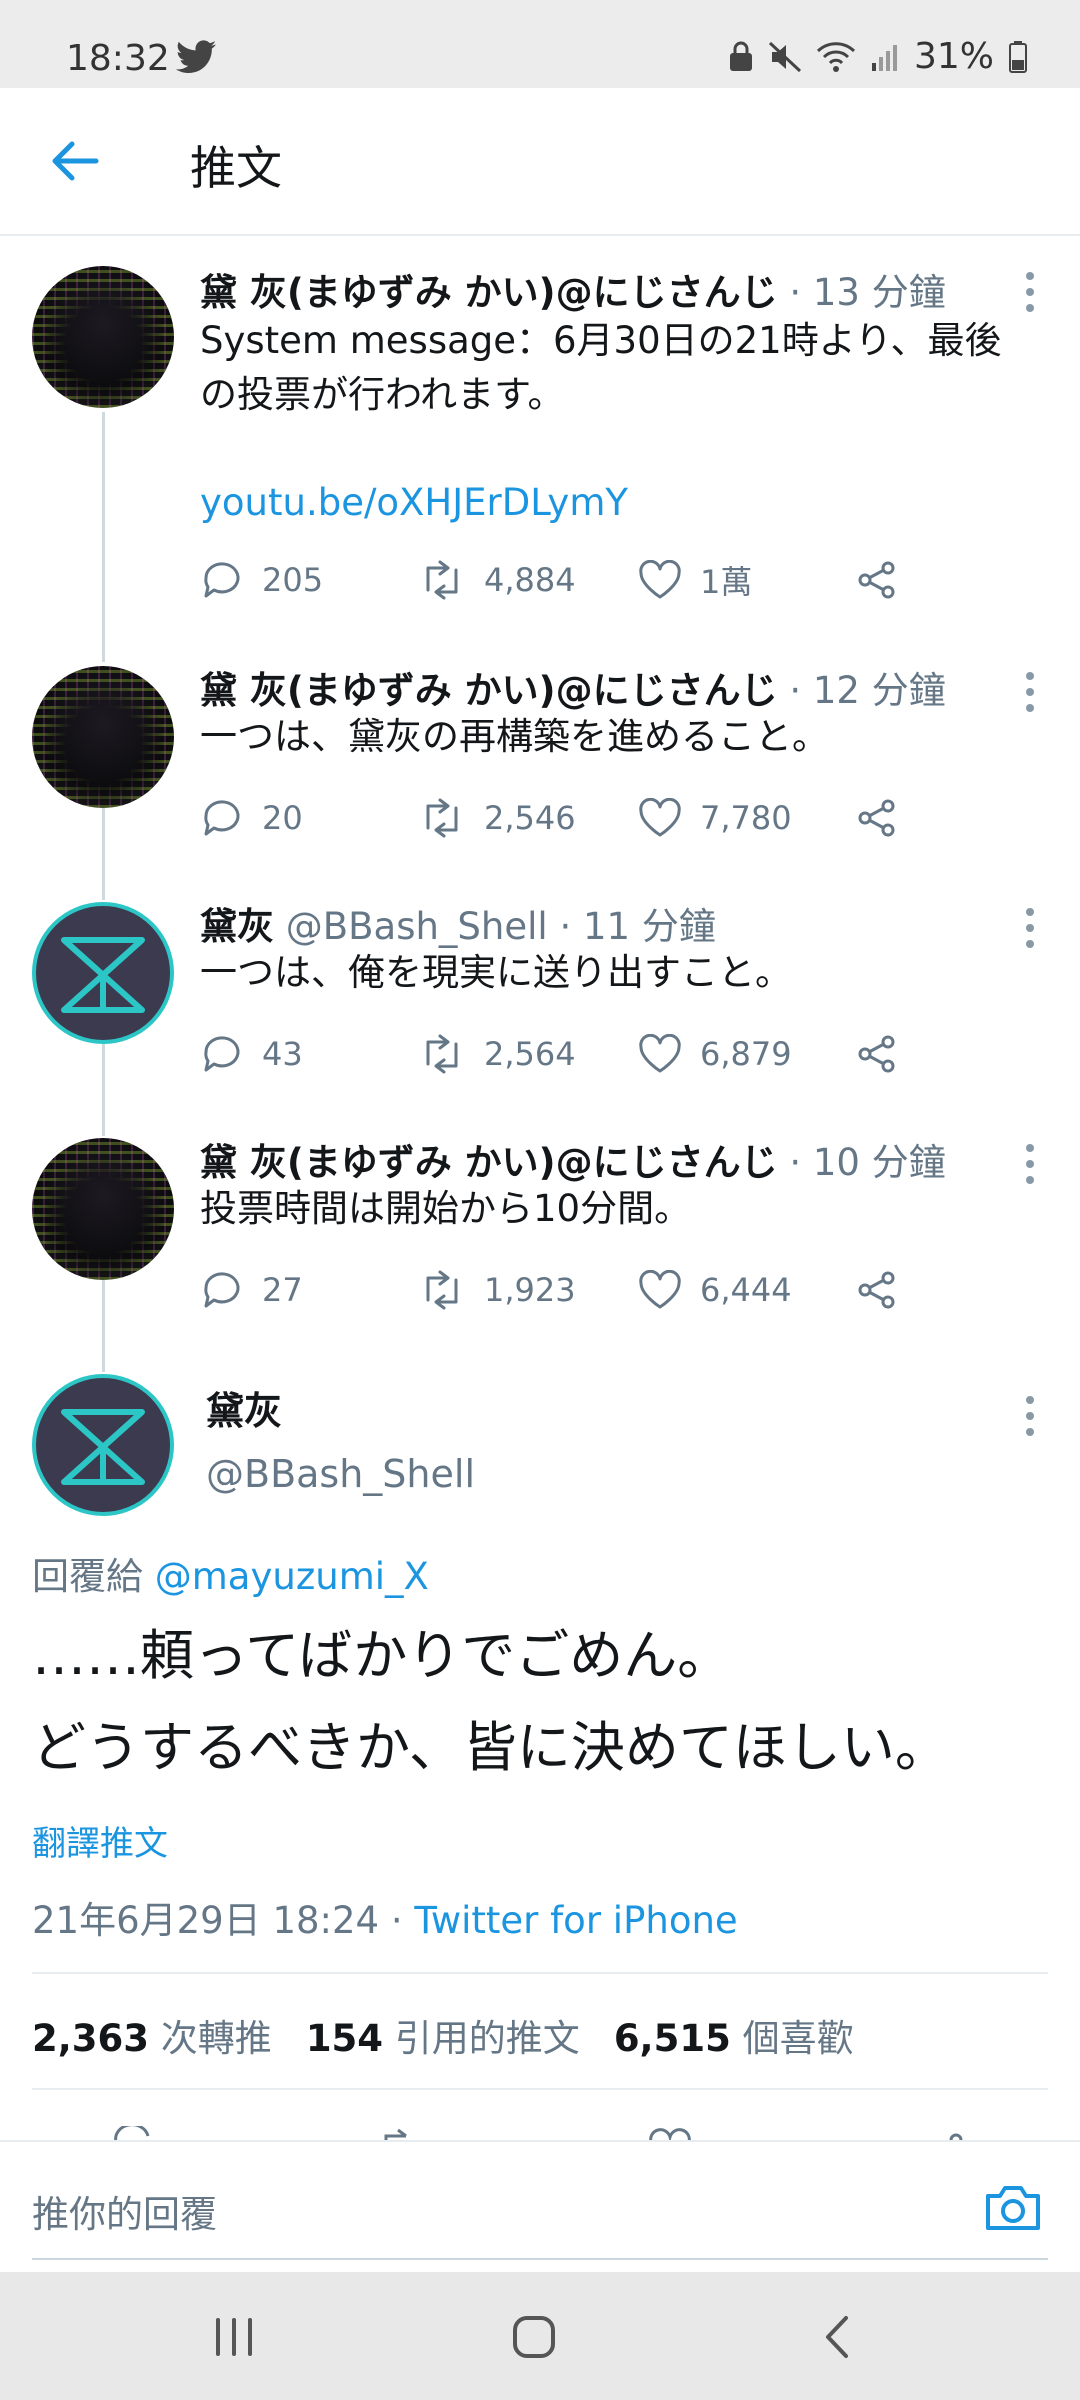 The height and width of the screenshot is (2400, 1080). I want to click on reply-composer: 推你的回覆, so click(540, 2206).